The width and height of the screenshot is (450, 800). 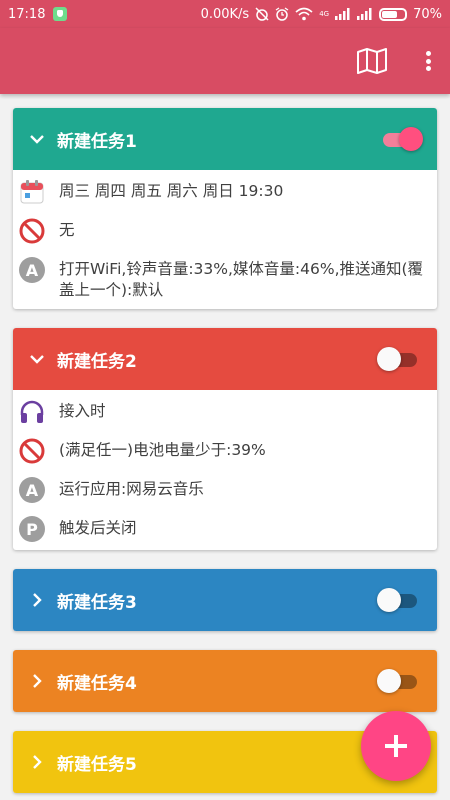 I want to click on task-detail-row: A 运行应用:网易云音乐, so click(x=225, y=489).